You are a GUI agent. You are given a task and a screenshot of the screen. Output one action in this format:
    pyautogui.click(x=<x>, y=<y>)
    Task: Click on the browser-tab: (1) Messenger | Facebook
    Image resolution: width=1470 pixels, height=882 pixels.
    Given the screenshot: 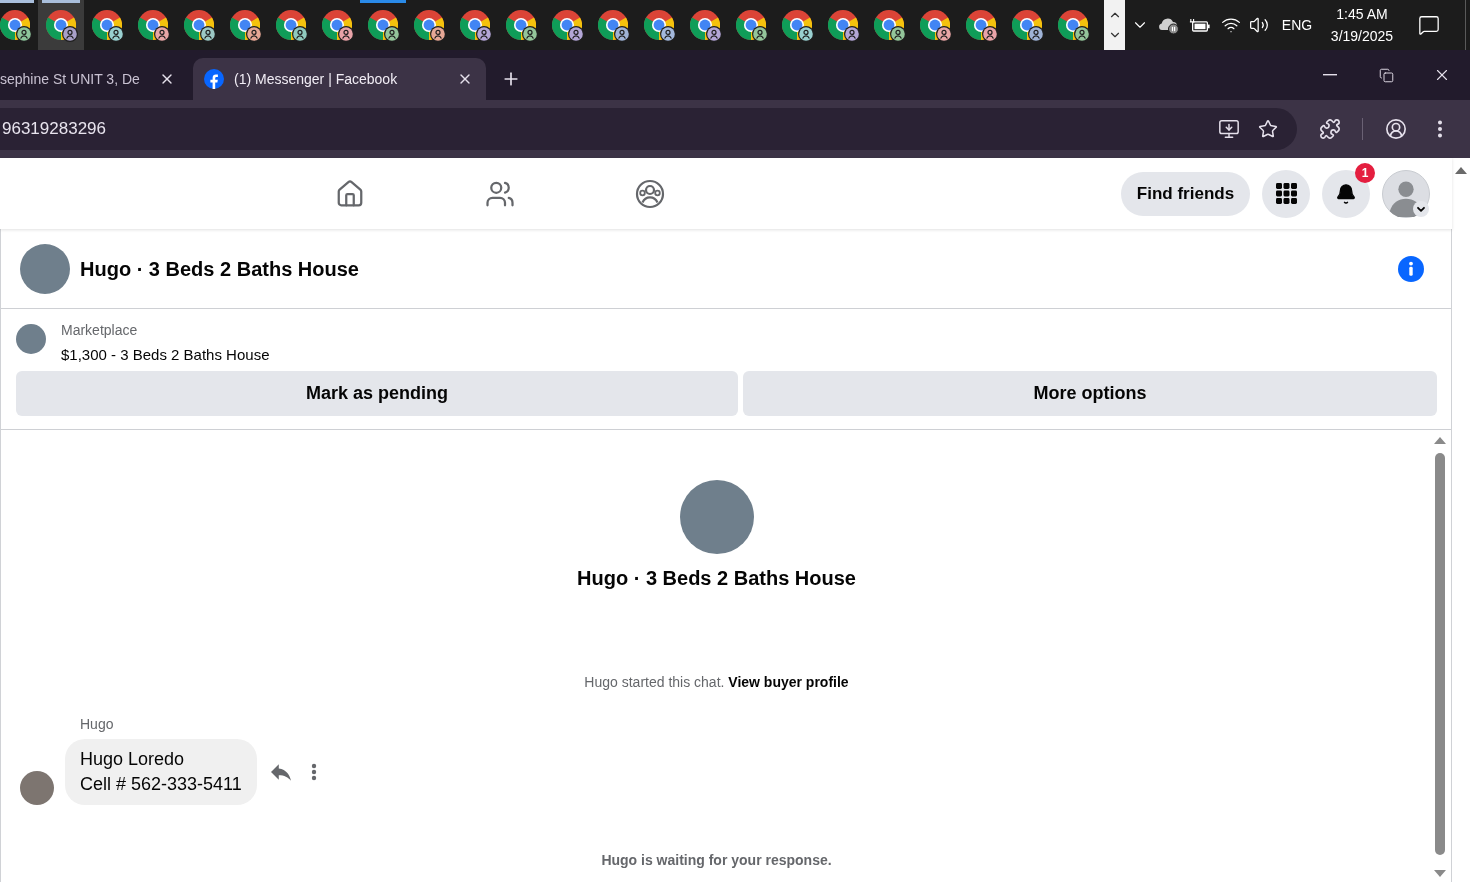 What is the action you would take?
    pyautogui.click(x=339, y=79)
    